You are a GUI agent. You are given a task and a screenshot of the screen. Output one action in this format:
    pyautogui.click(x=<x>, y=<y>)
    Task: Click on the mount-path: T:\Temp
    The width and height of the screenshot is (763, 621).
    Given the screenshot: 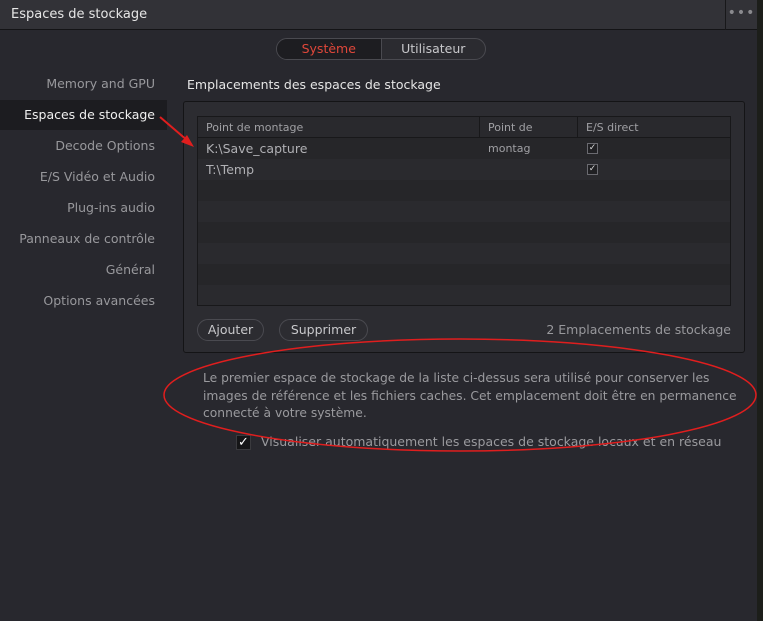 What is the action you would take?
    pyautogui.click(x=230, y=169)
    